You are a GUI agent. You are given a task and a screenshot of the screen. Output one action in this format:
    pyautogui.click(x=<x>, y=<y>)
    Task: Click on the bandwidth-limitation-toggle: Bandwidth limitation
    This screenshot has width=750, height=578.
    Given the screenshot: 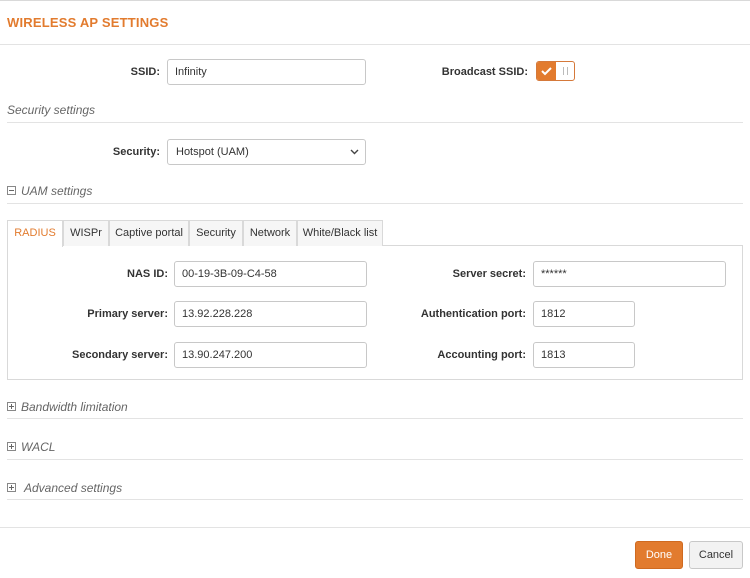 What is the action you would take?
    pyautogui.click(x=67, y=407)
    